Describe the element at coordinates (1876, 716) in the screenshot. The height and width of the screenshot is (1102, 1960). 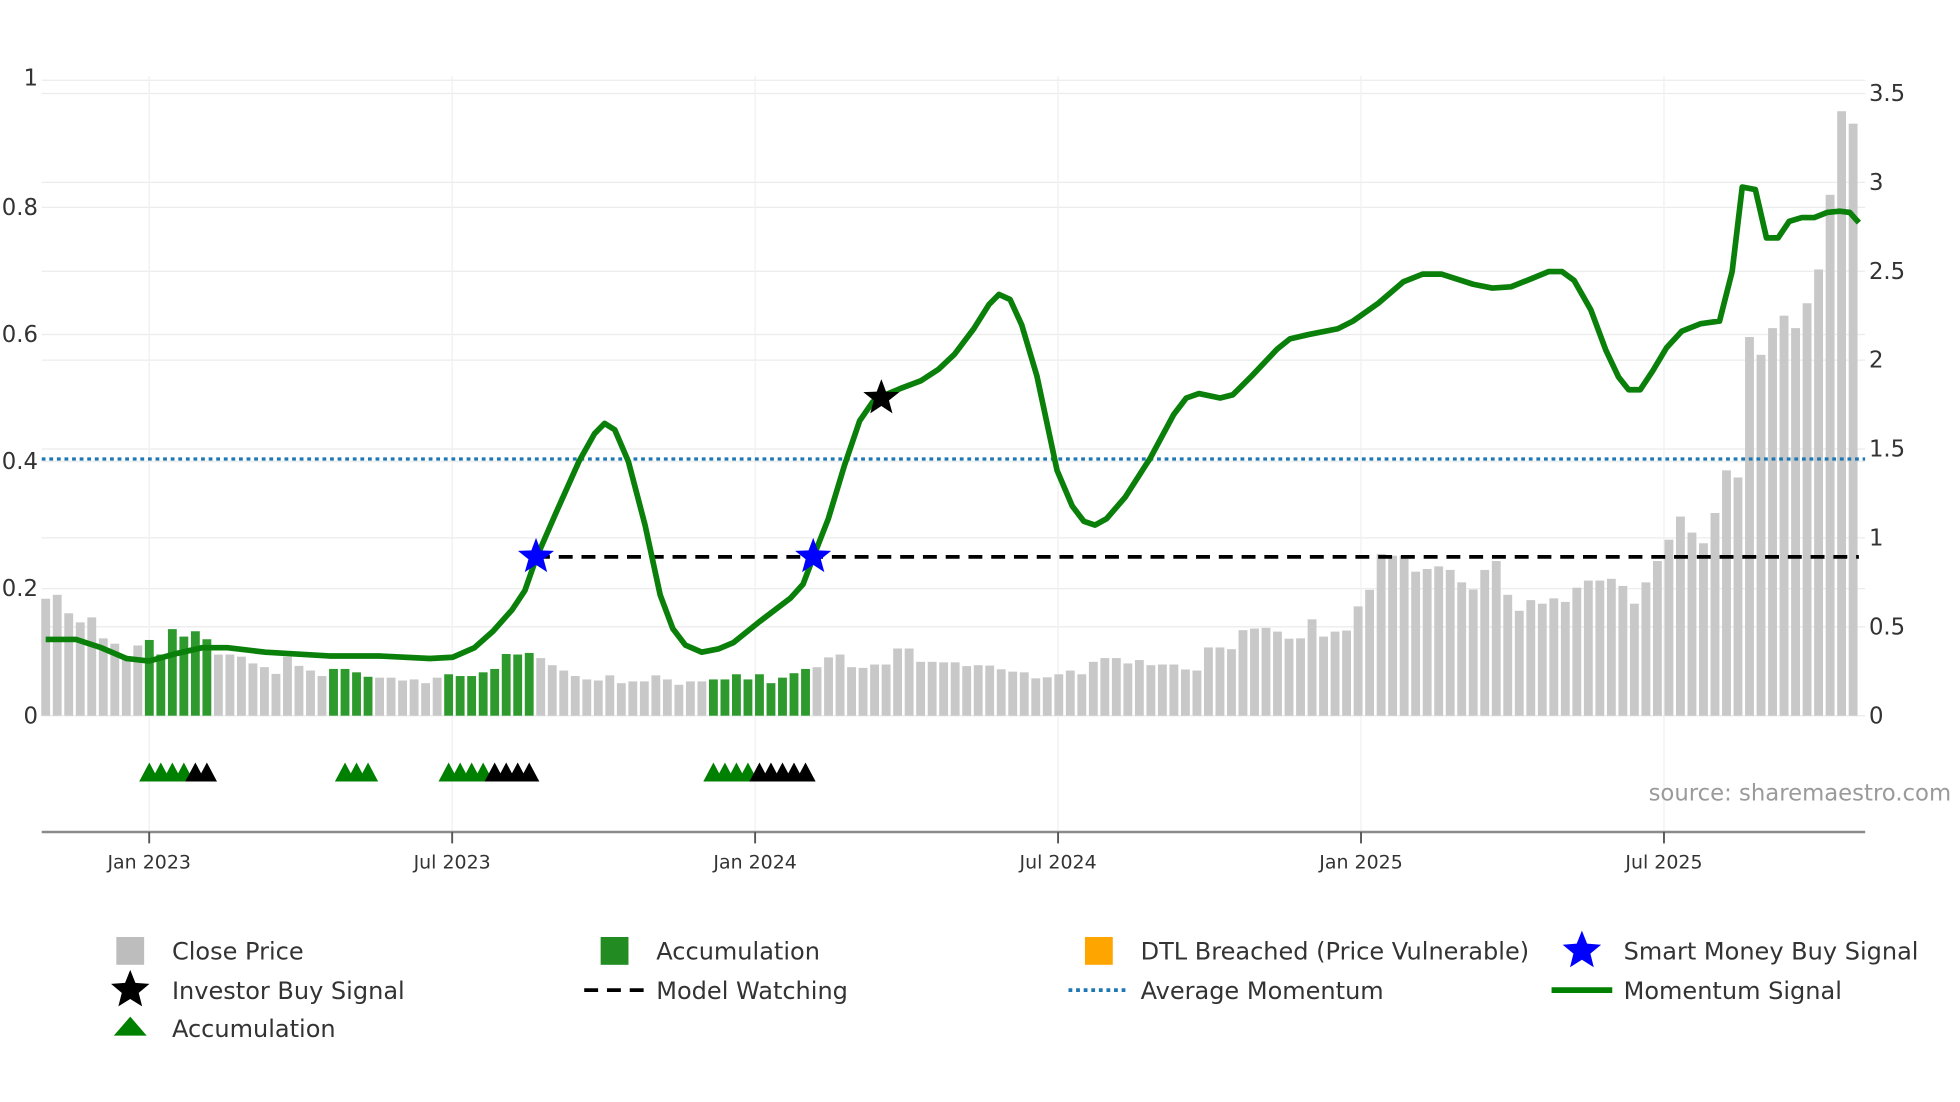
I see `right-tick-label: 0` at that location.